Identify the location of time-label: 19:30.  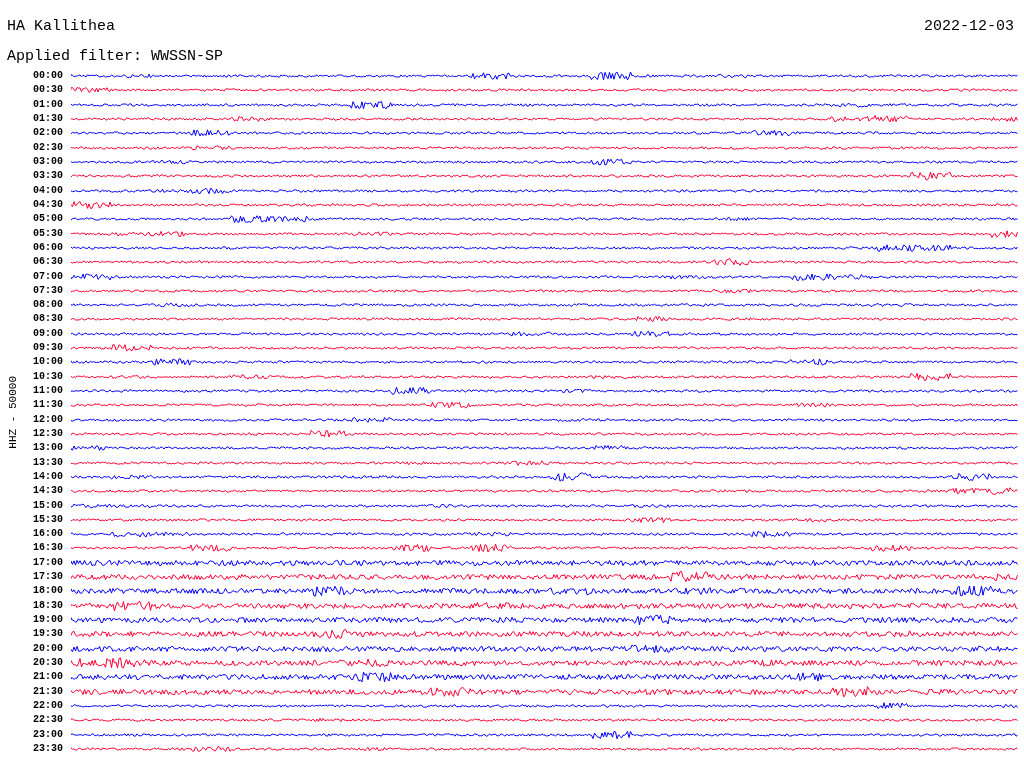
(47, 634).